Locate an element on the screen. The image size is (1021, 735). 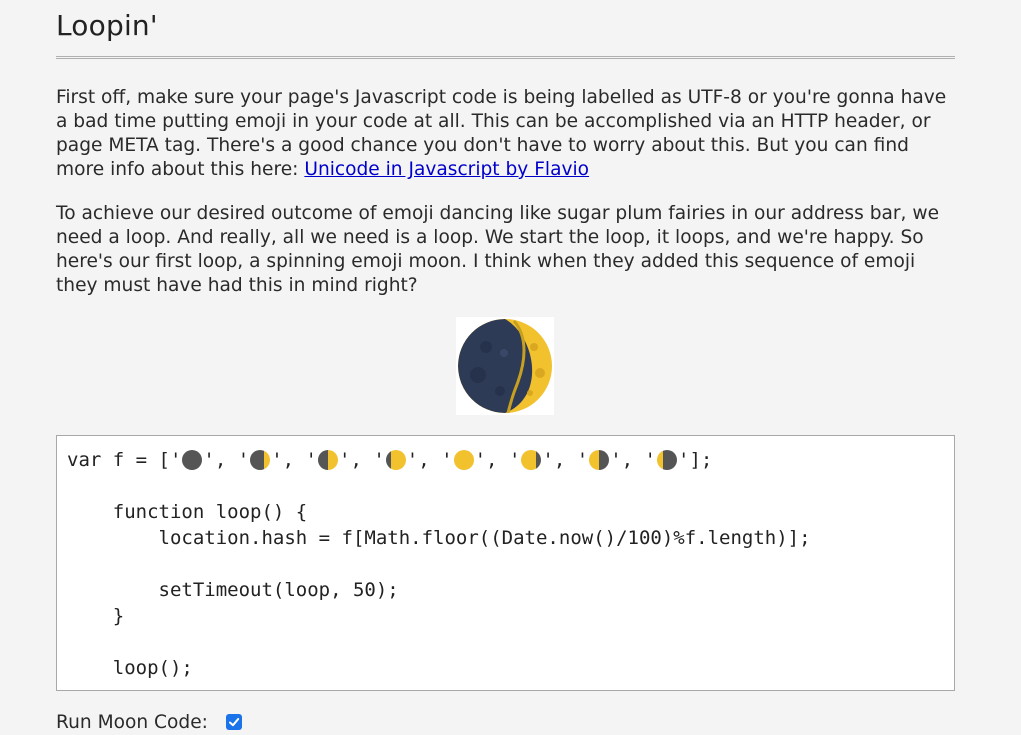
code-line-call: loop(); is located at coordinates (130, 668).